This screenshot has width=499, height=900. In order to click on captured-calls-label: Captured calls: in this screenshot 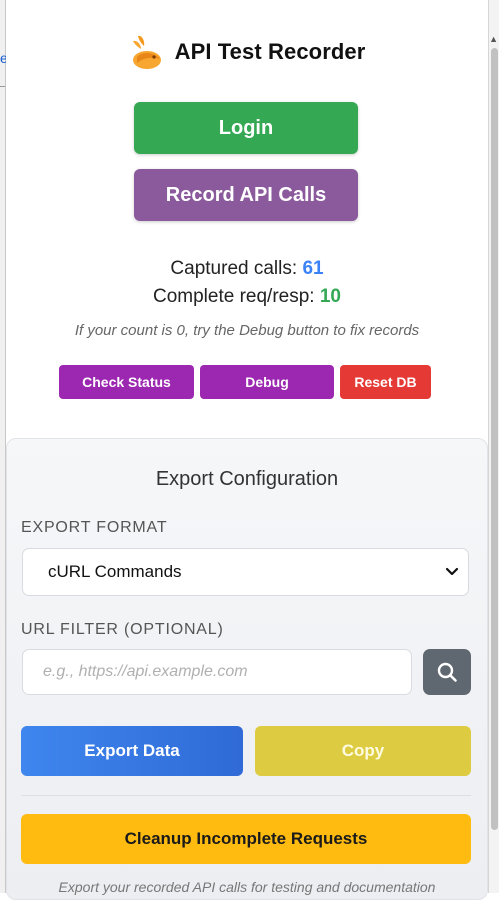, I will do `click(234, 268)`.